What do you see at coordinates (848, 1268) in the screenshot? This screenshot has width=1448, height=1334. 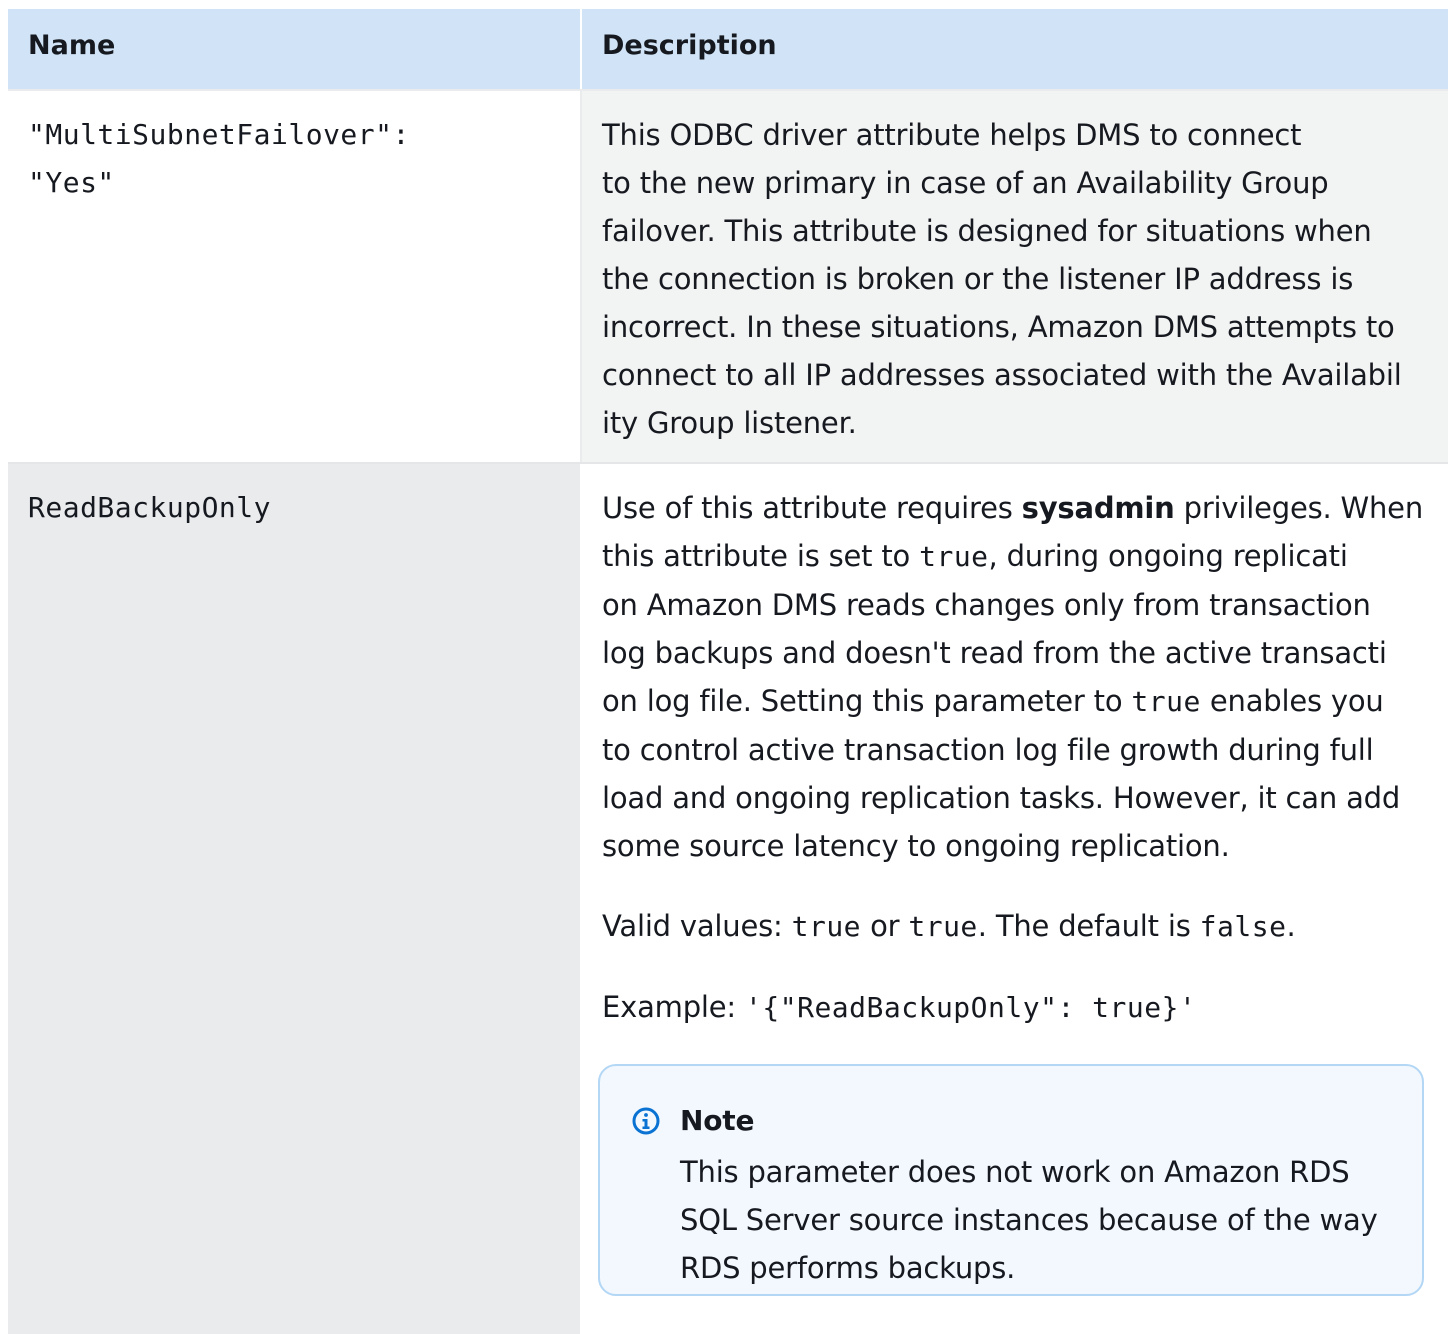 I see `note-line: RDS performs backups.` at bounding box center [848, 1268].